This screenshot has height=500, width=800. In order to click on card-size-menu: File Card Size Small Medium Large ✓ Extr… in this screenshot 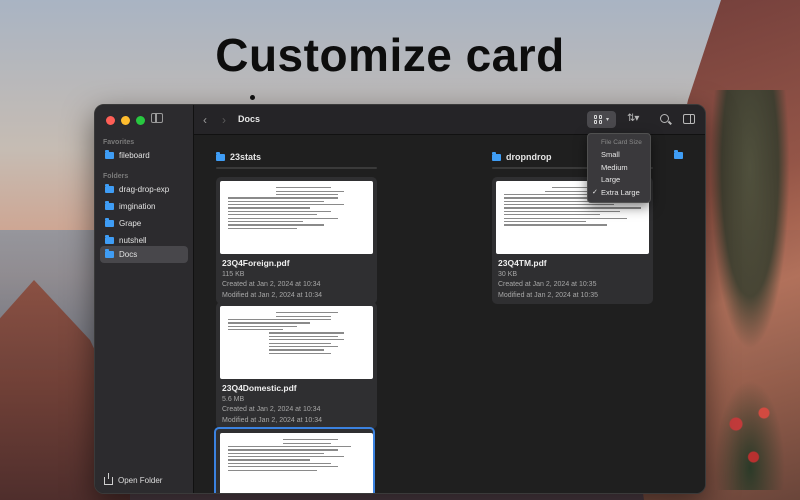, I will do `click(619, 168)`.